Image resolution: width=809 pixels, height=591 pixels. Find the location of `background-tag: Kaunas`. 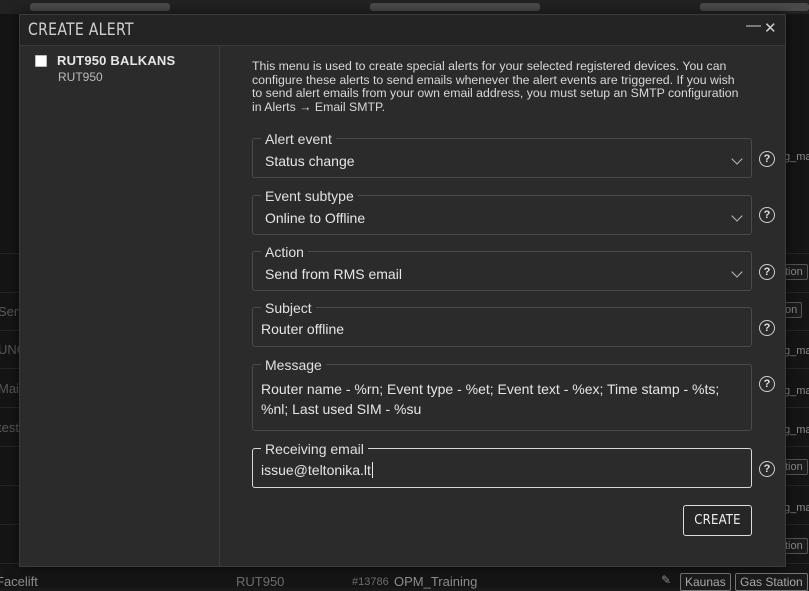

background-tag: Kaunas is located at coordinates (705, 582).